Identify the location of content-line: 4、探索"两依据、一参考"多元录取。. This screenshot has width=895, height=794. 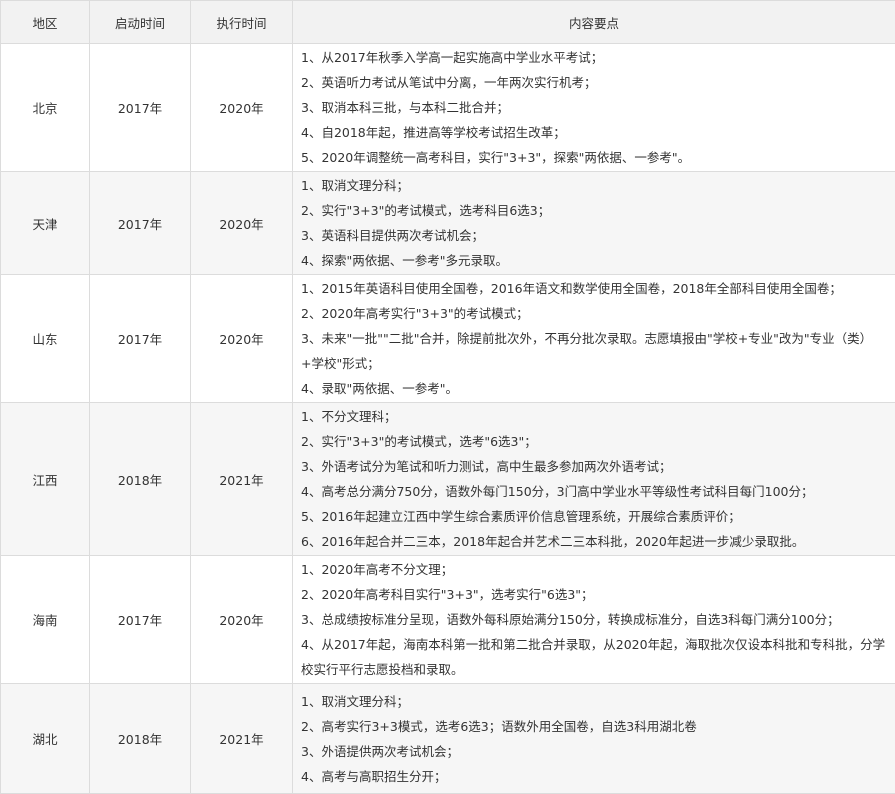
(596, 260).